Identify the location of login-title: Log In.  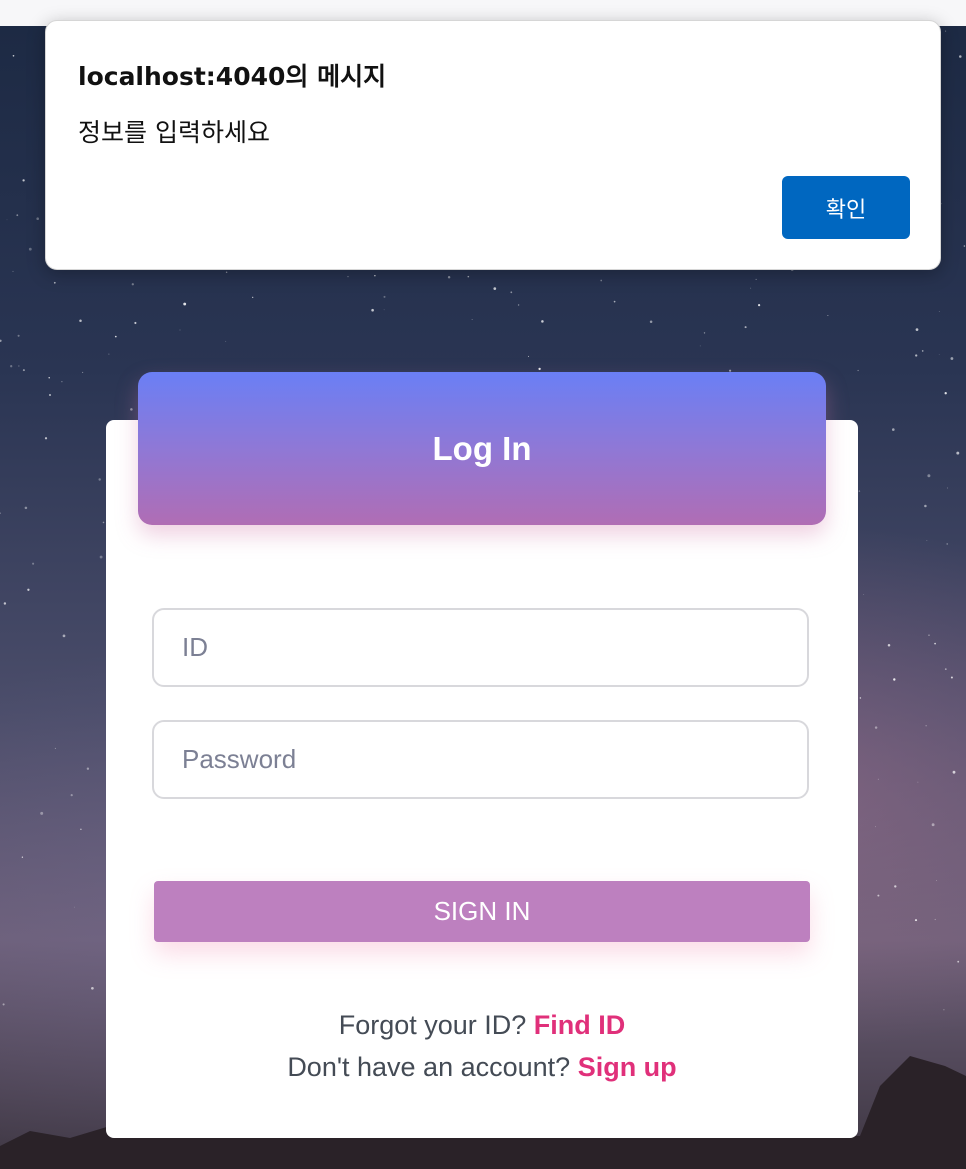
(482, 448).